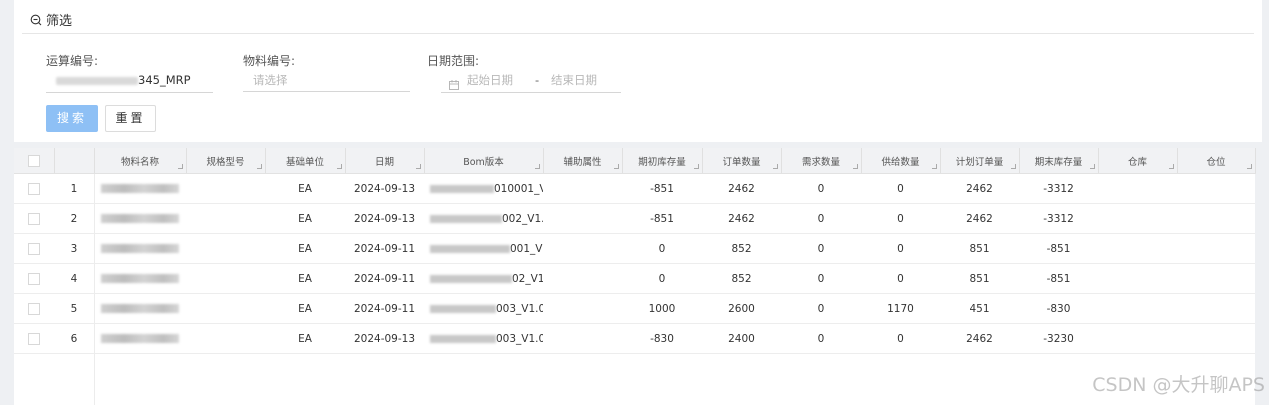 This screenshot has width=1269, height=405. I want to click on row-index: 5, so click(74, 308).